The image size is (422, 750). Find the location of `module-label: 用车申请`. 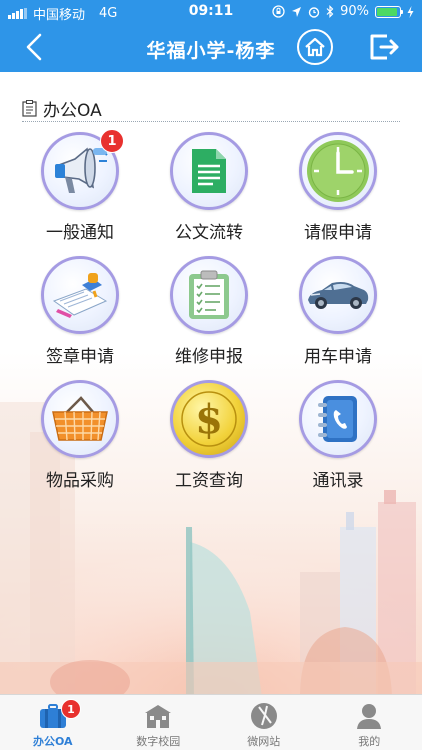

module-label: 用车申请 is located at coordinates (338, 357).